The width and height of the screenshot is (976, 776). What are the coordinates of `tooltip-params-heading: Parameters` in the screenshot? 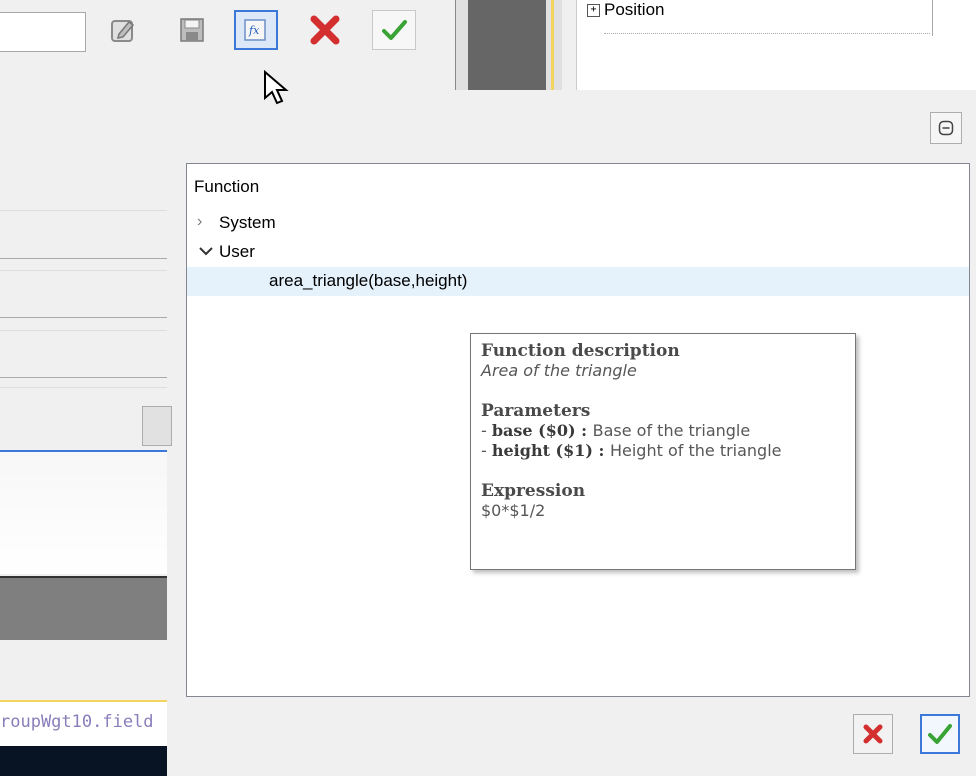 It's located at (536, 411).